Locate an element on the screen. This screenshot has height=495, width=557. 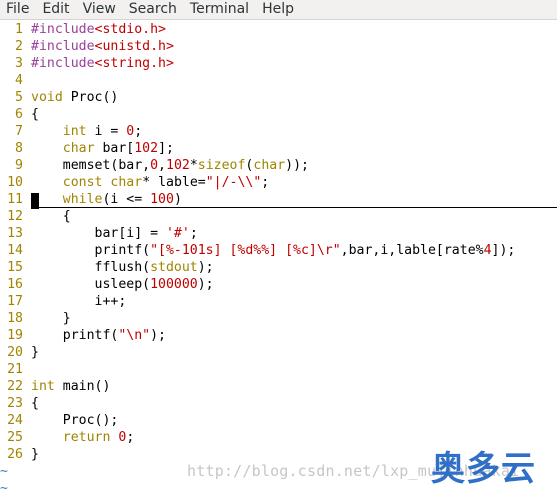
line-number: 3 is located at coordinates (19, 63).